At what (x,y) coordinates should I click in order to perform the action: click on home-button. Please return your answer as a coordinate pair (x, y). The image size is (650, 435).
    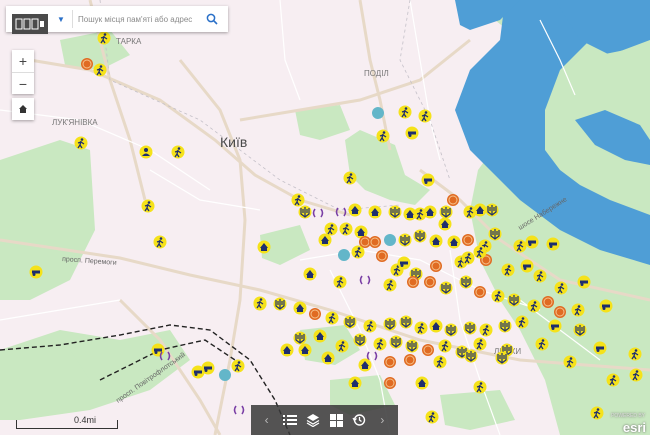
    Looking at the image, I should click on (23, 109).